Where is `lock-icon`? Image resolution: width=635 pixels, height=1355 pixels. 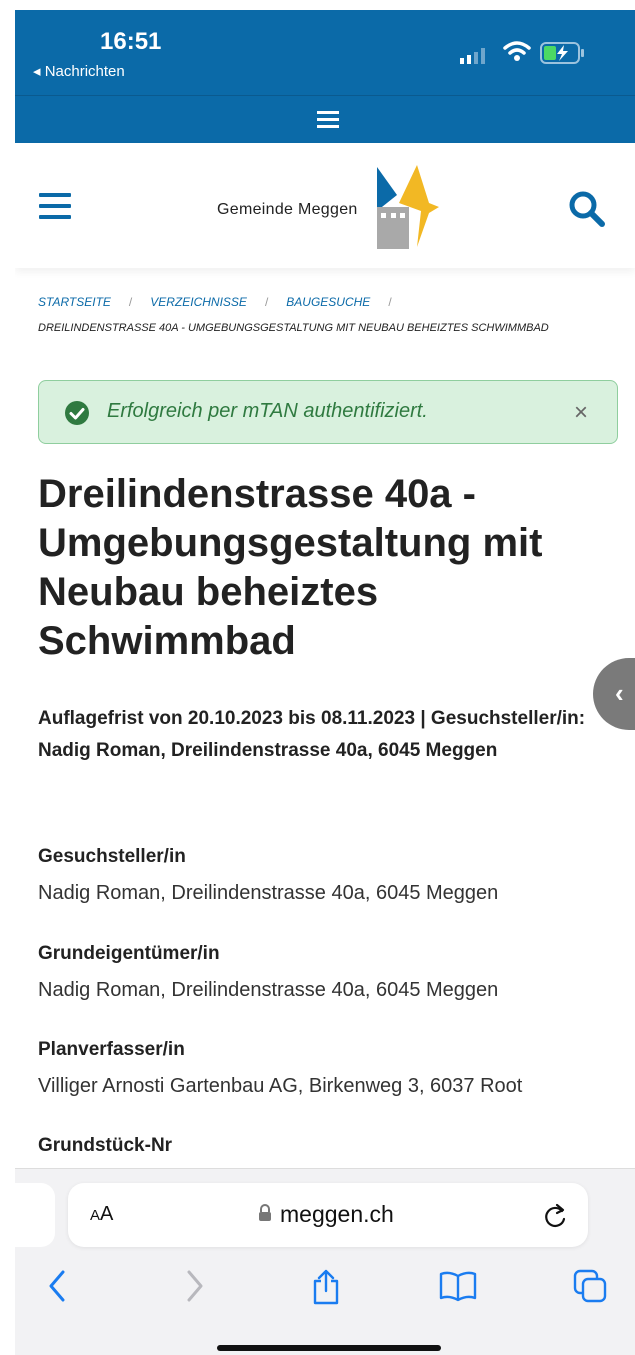 lock-icon is located at coordinates (265, 1212).